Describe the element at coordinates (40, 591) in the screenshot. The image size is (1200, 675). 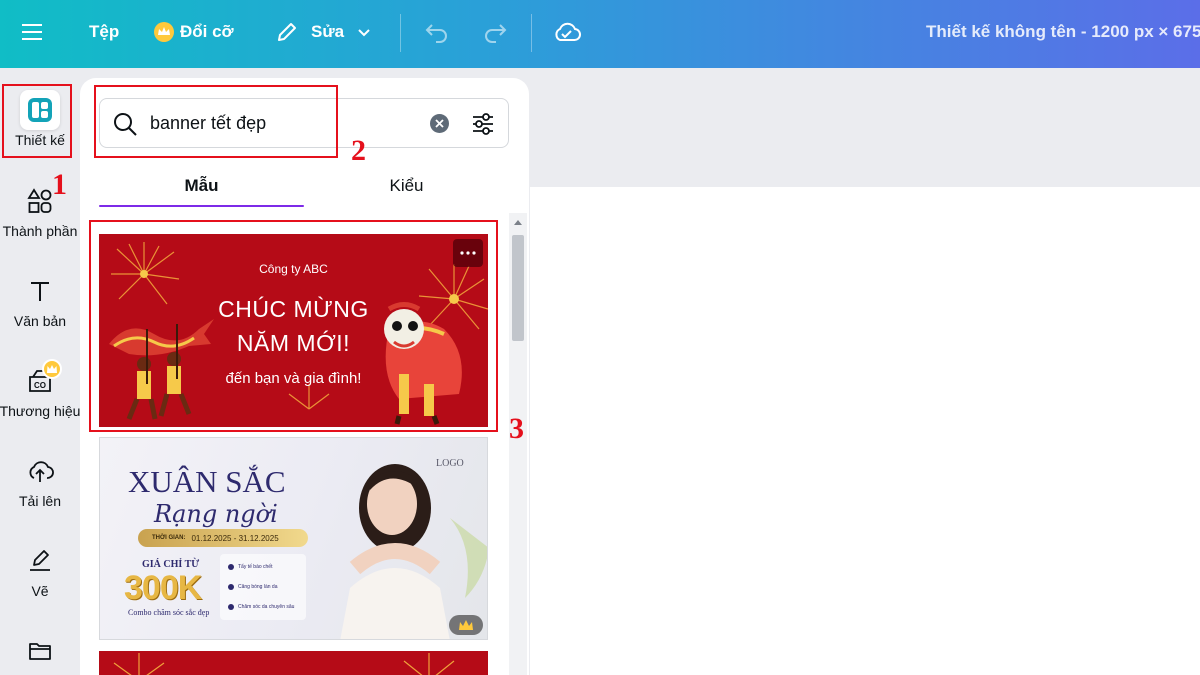
I see `sidebar-item-label: Vẽ` at that location.